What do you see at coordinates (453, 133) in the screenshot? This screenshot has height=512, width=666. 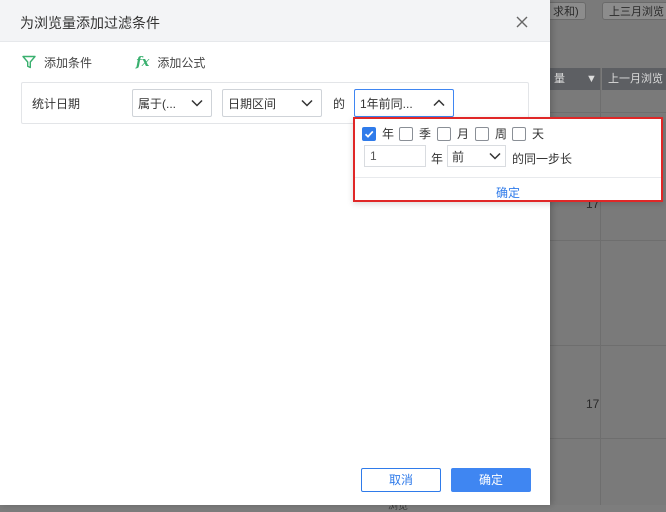 I see `unit-option-month: 月` at bounding box center [453, 133].